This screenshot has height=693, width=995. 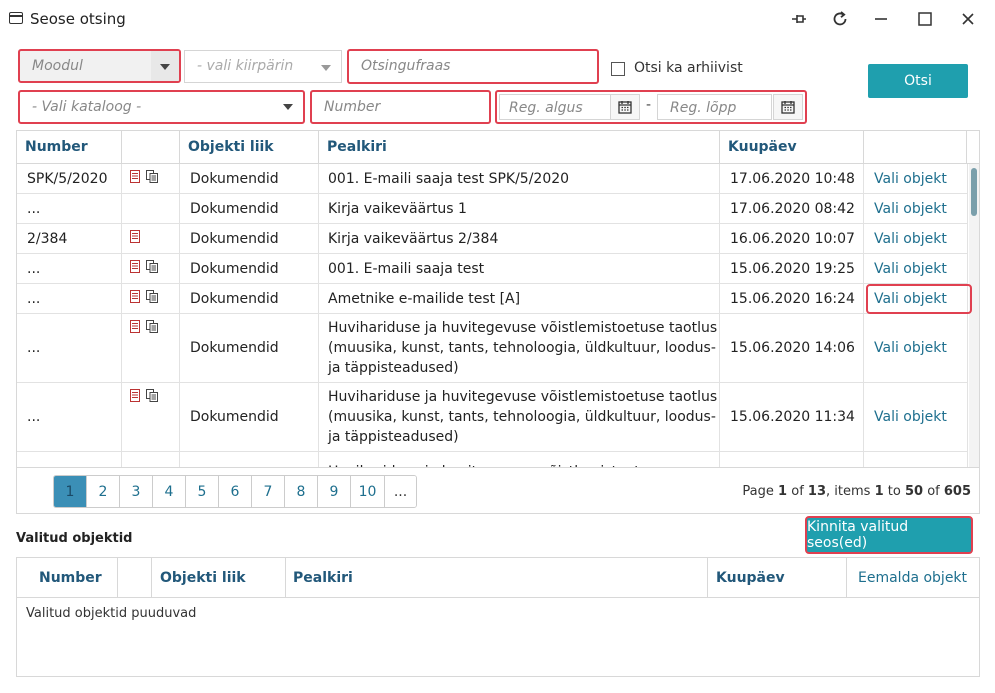 What do you see at coordinates (103, 491) in the screenshot?
I see `pagination-page-2: 2` at bounding box center [103, 491].